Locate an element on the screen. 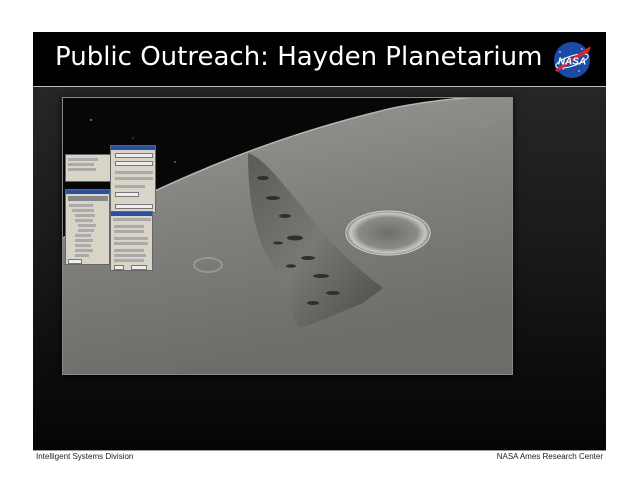  title-bar: Public Outreach: Hayden Planetarium NASA is located at coordinates (319, 59).